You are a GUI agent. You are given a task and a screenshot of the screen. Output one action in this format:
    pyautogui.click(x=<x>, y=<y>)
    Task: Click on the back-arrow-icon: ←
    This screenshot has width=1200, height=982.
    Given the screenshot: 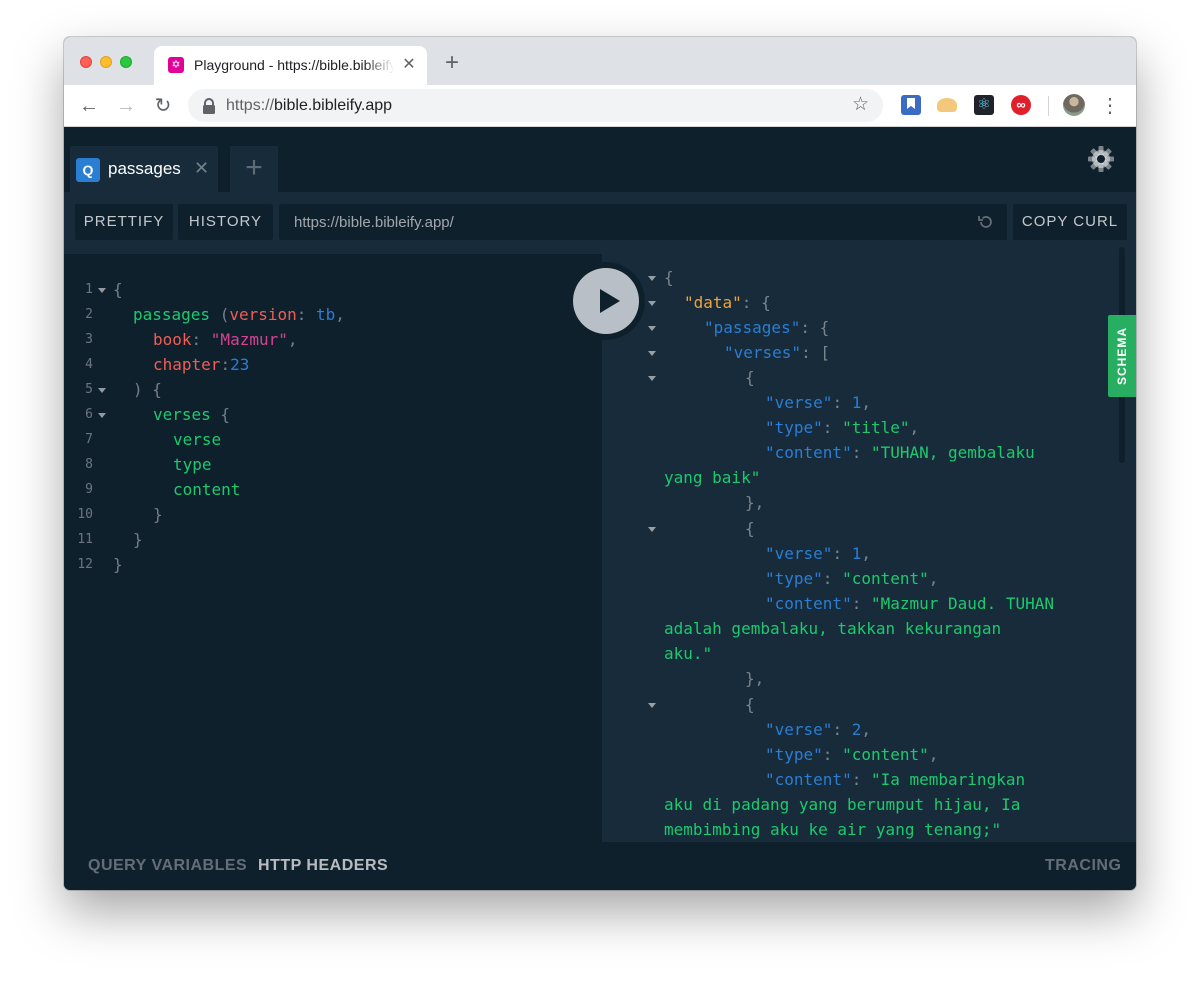 What is the action you would take?
    pyautogui.click(x=89, y=106)
    